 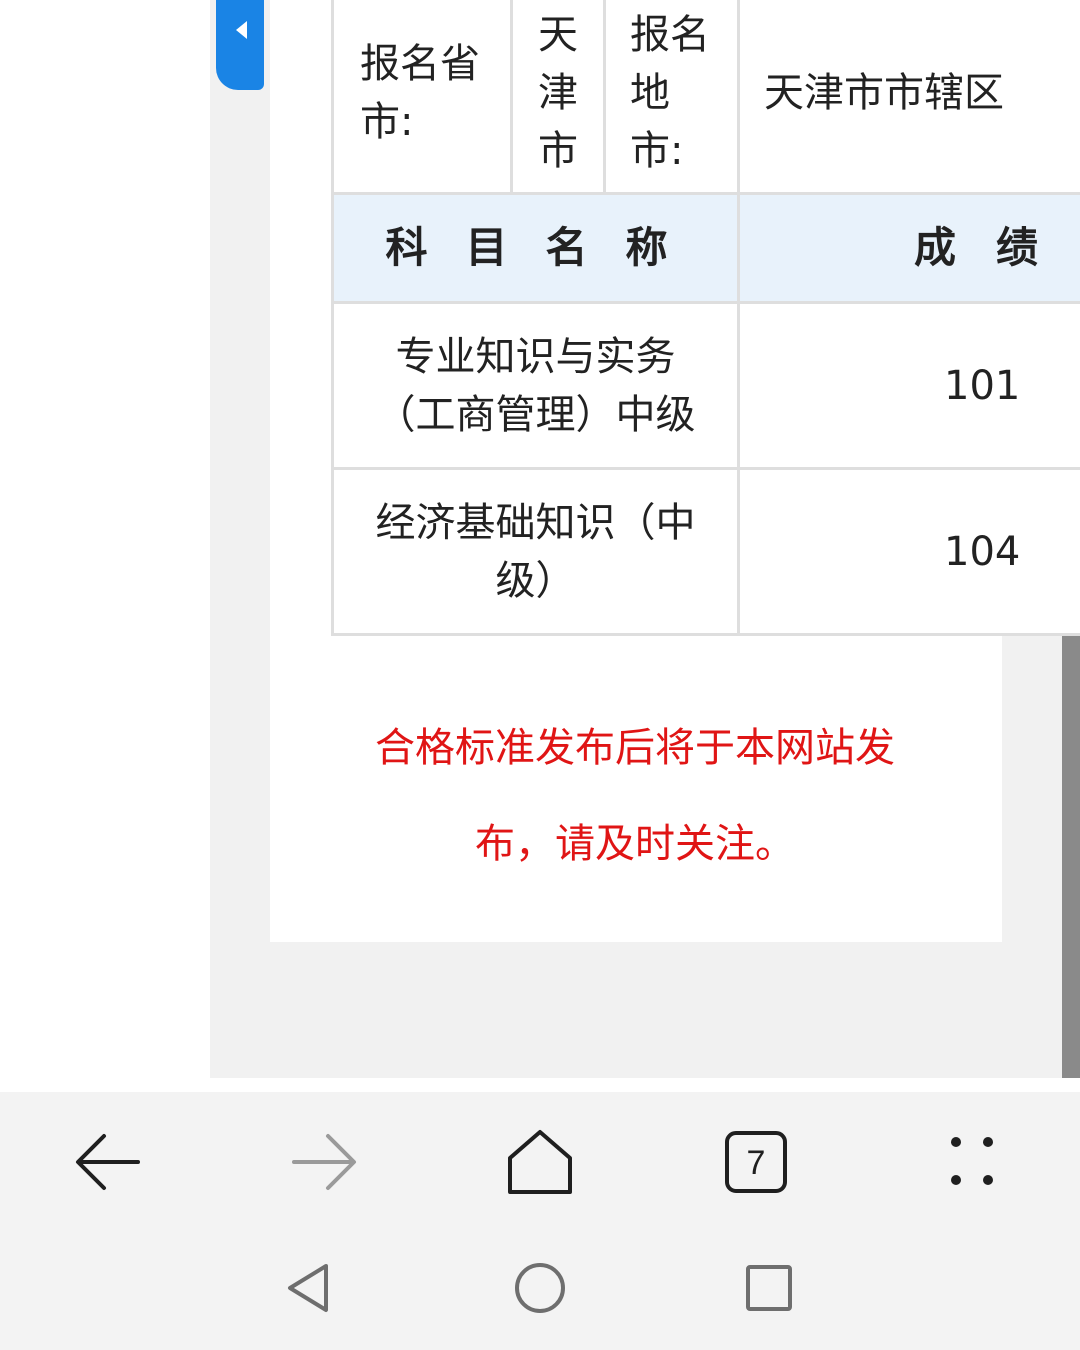 I want to click on tabs-button: 7, so click(x=756, y=1162).